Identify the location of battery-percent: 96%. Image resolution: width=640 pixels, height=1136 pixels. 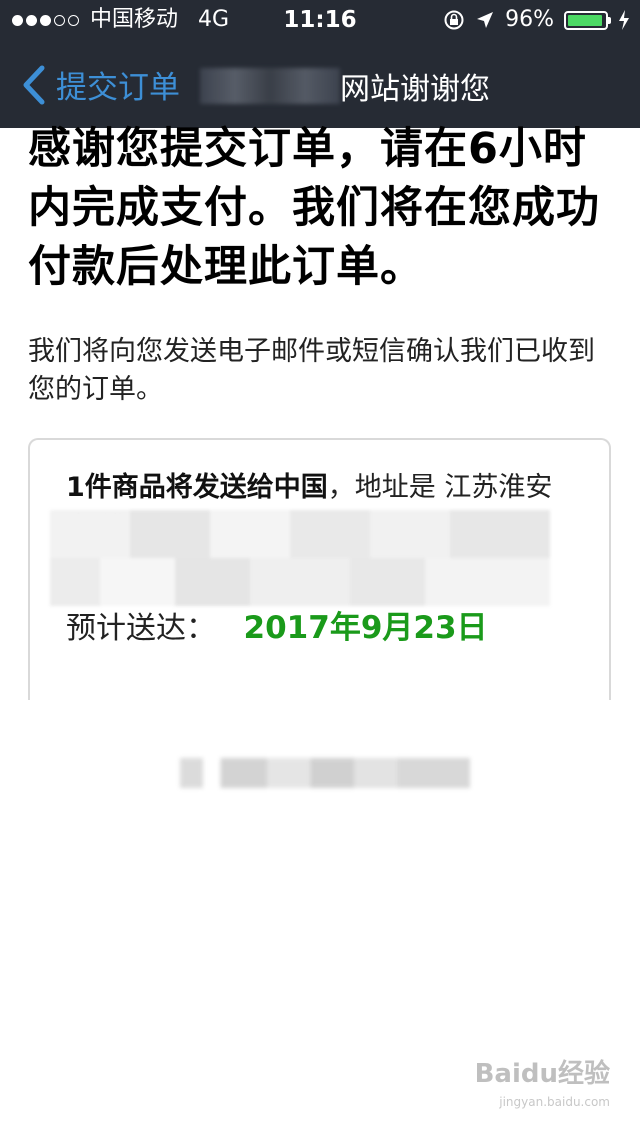
(529, 19).